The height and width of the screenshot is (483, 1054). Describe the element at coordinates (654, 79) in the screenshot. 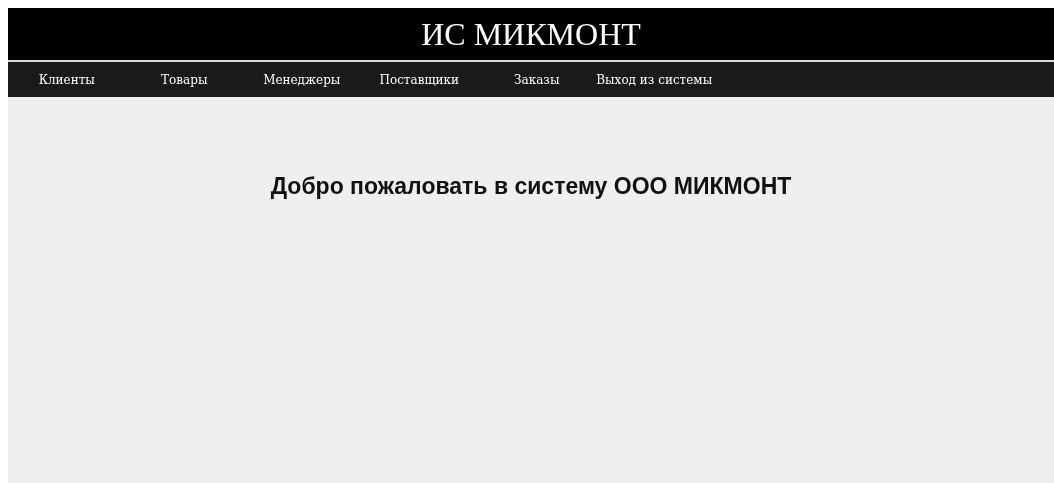

I see `nav-link: Выход из системы` at that location.